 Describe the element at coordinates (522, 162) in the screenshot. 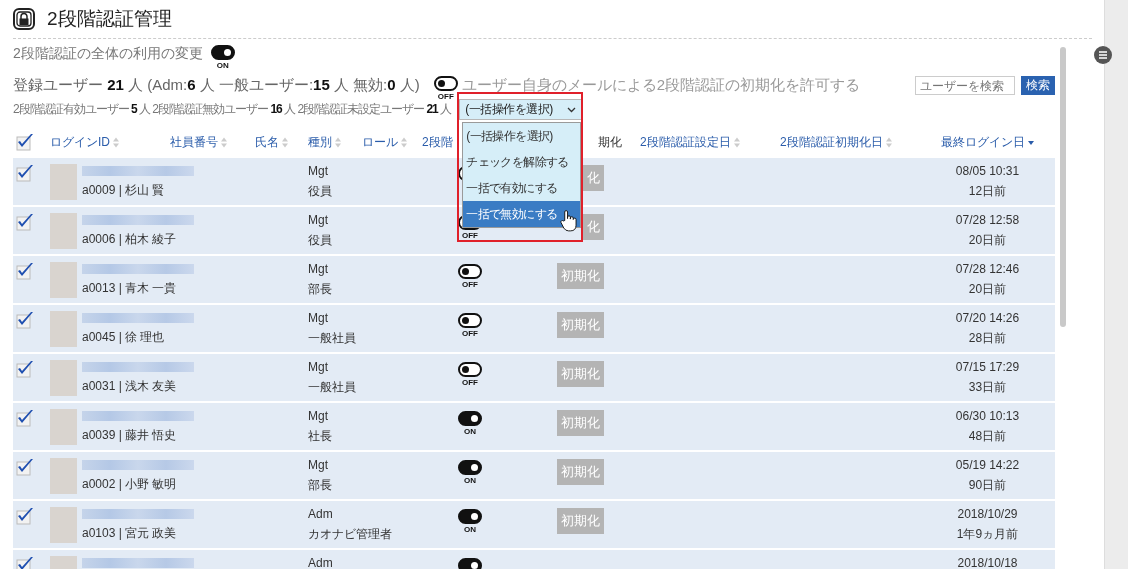

I see `dropdown-option: チェックを解除する` at that location.